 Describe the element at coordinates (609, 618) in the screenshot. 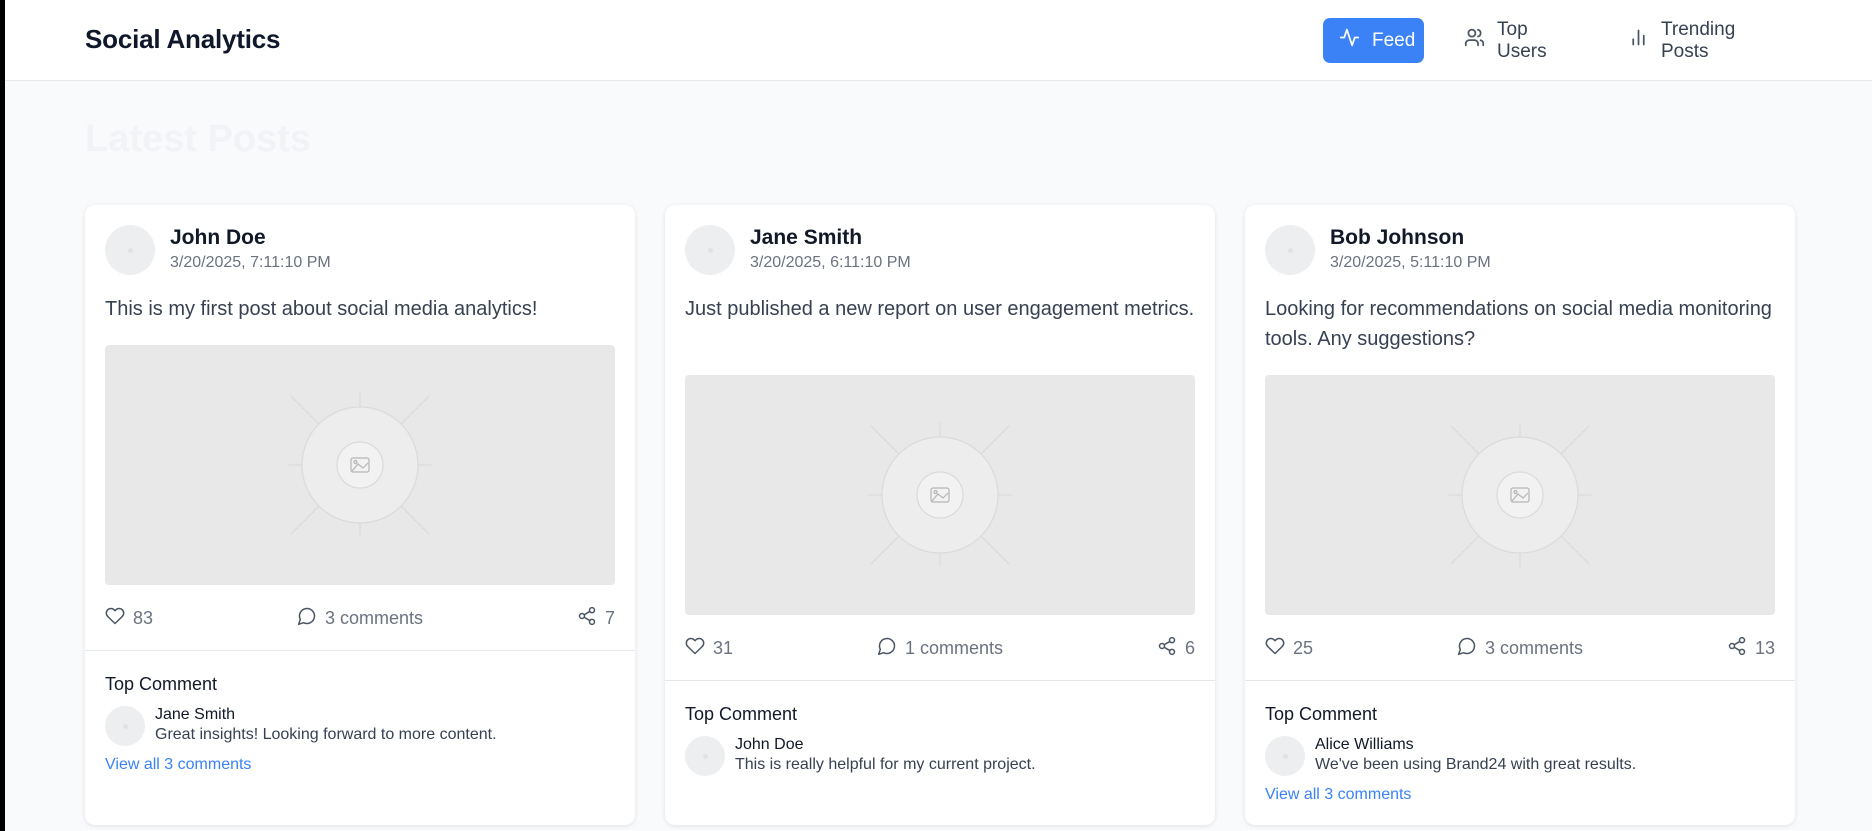

I see `share-count: 7` at that location.